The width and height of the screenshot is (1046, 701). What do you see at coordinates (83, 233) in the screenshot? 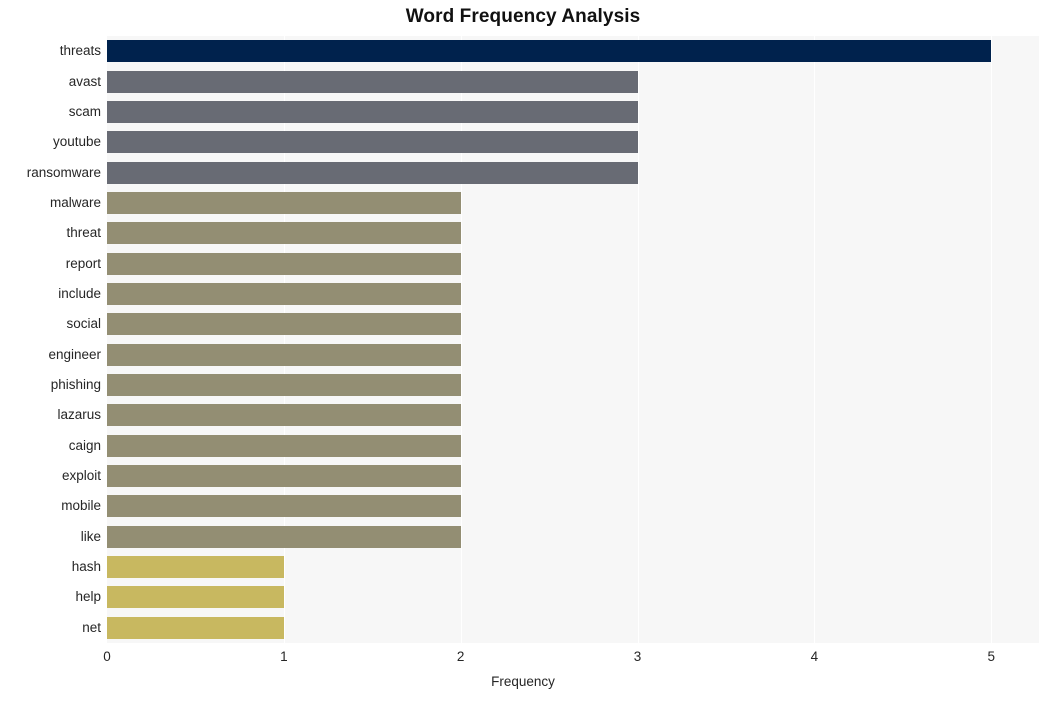
I see `y-tick-label: threat` at bounding box center [83, 233].